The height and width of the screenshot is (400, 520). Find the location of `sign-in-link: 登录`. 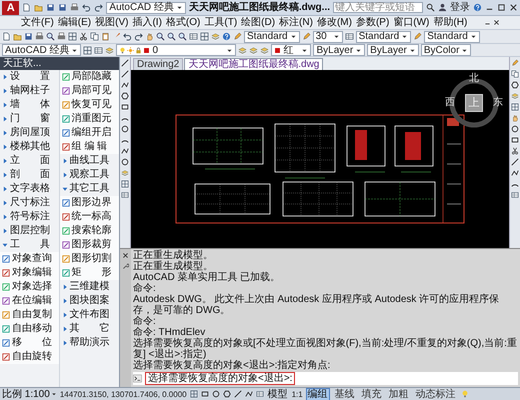

sign-in-link: 登录 is located at coordinates (460, 8).